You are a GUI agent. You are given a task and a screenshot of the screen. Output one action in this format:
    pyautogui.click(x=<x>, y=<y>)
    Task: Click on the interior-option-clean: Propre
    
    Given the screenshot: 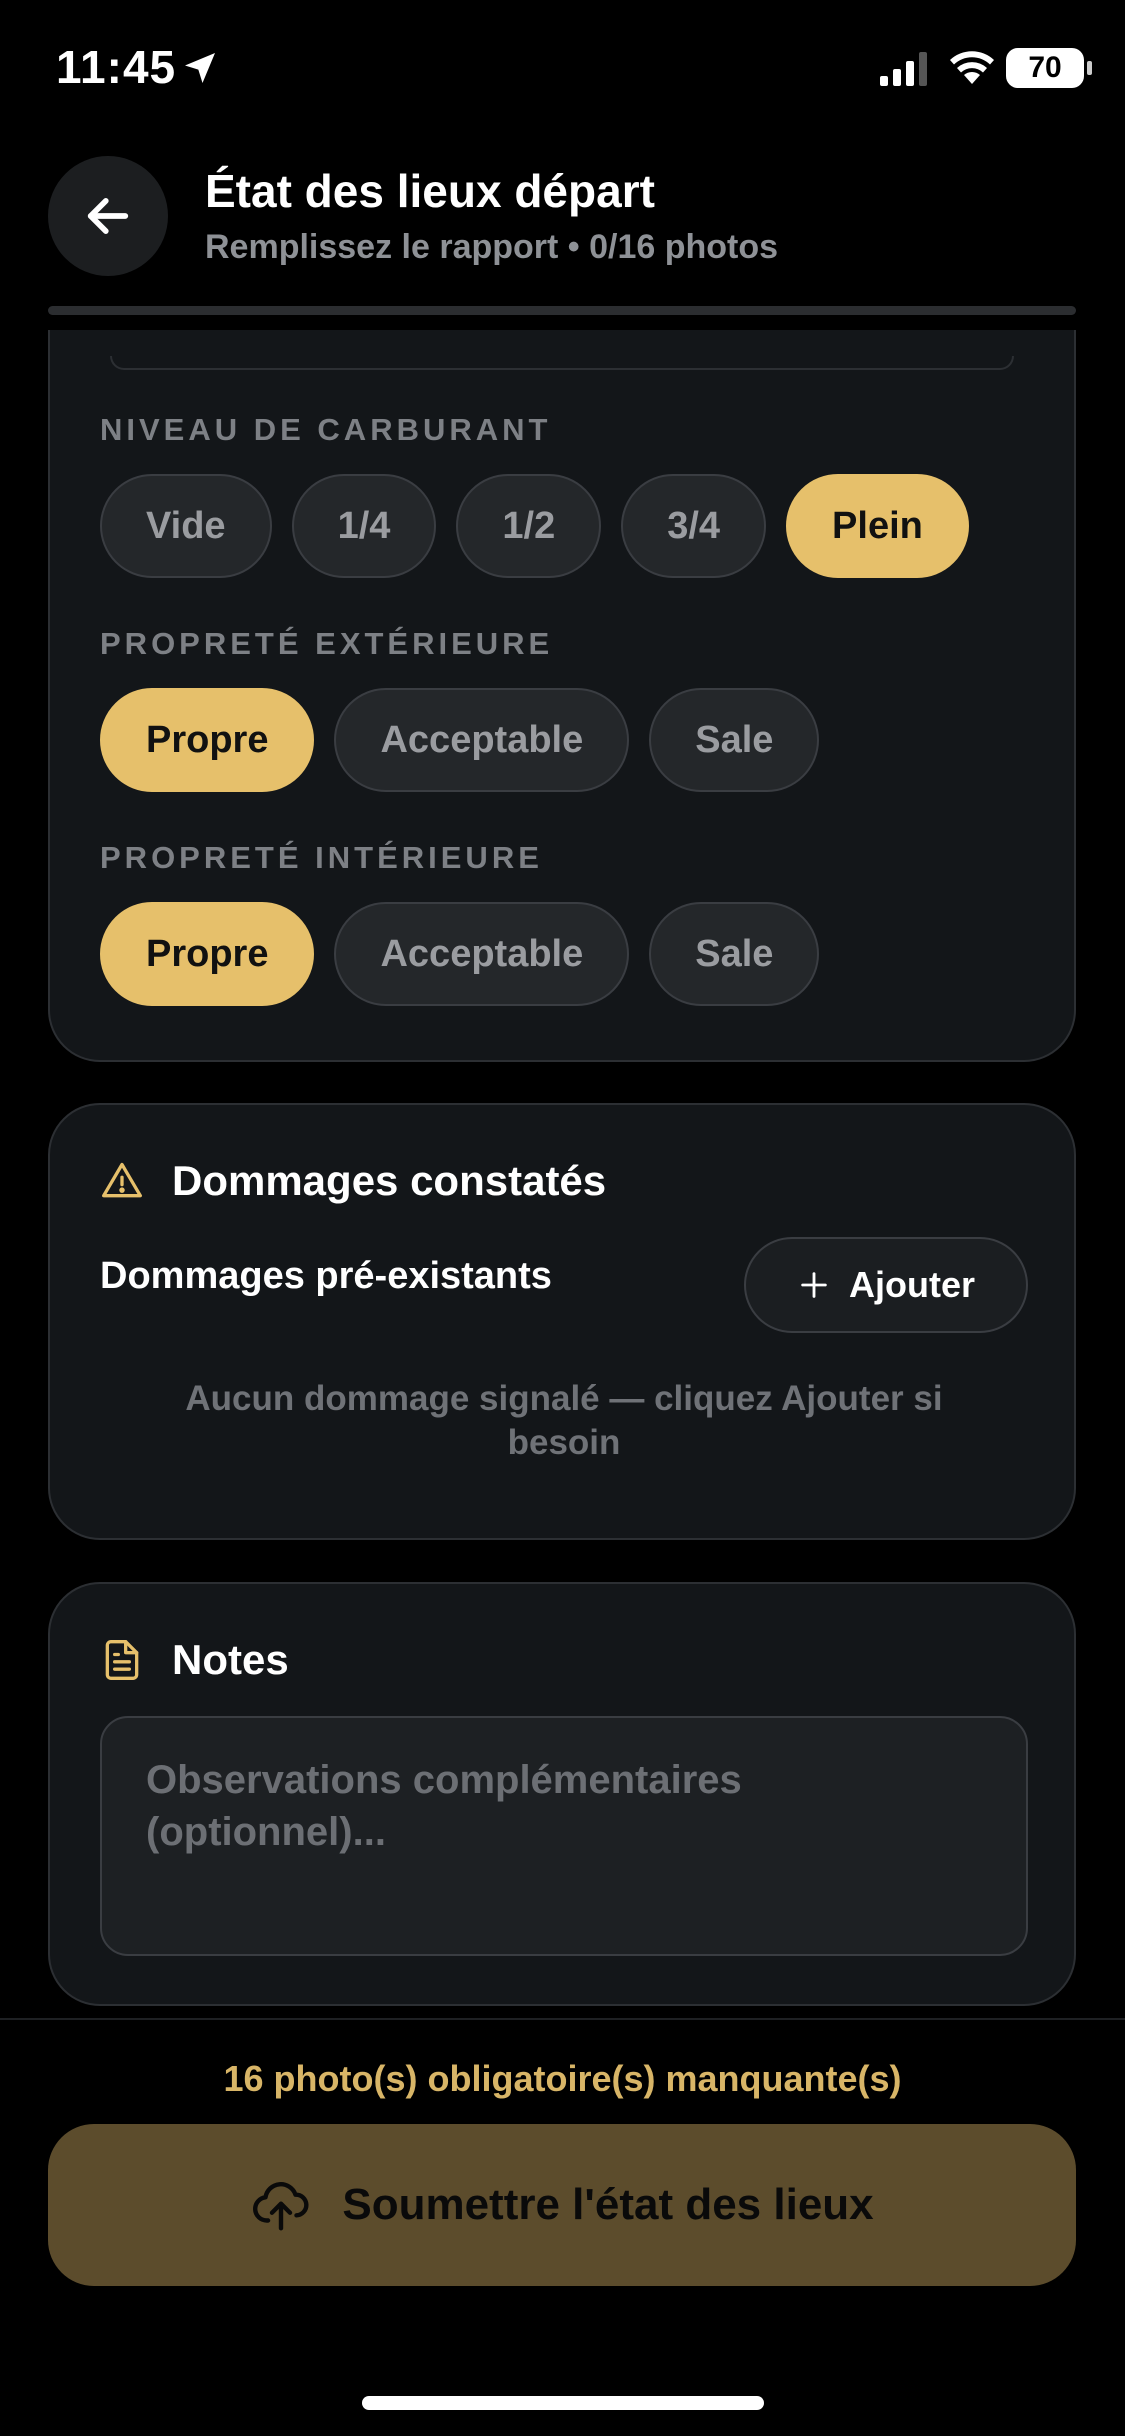 What is the action you would take?
    pyautogui.click(x=207, y=954)
    